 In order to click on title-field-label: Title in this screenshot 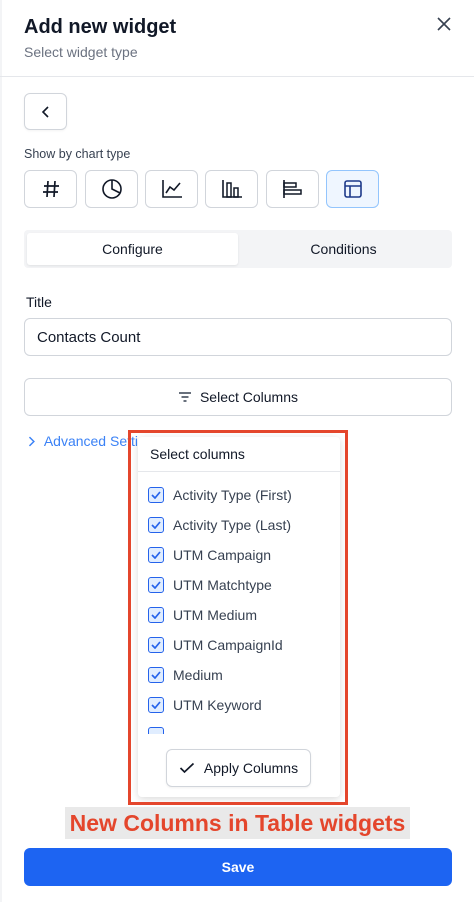, I will do `click(39, 302)`.